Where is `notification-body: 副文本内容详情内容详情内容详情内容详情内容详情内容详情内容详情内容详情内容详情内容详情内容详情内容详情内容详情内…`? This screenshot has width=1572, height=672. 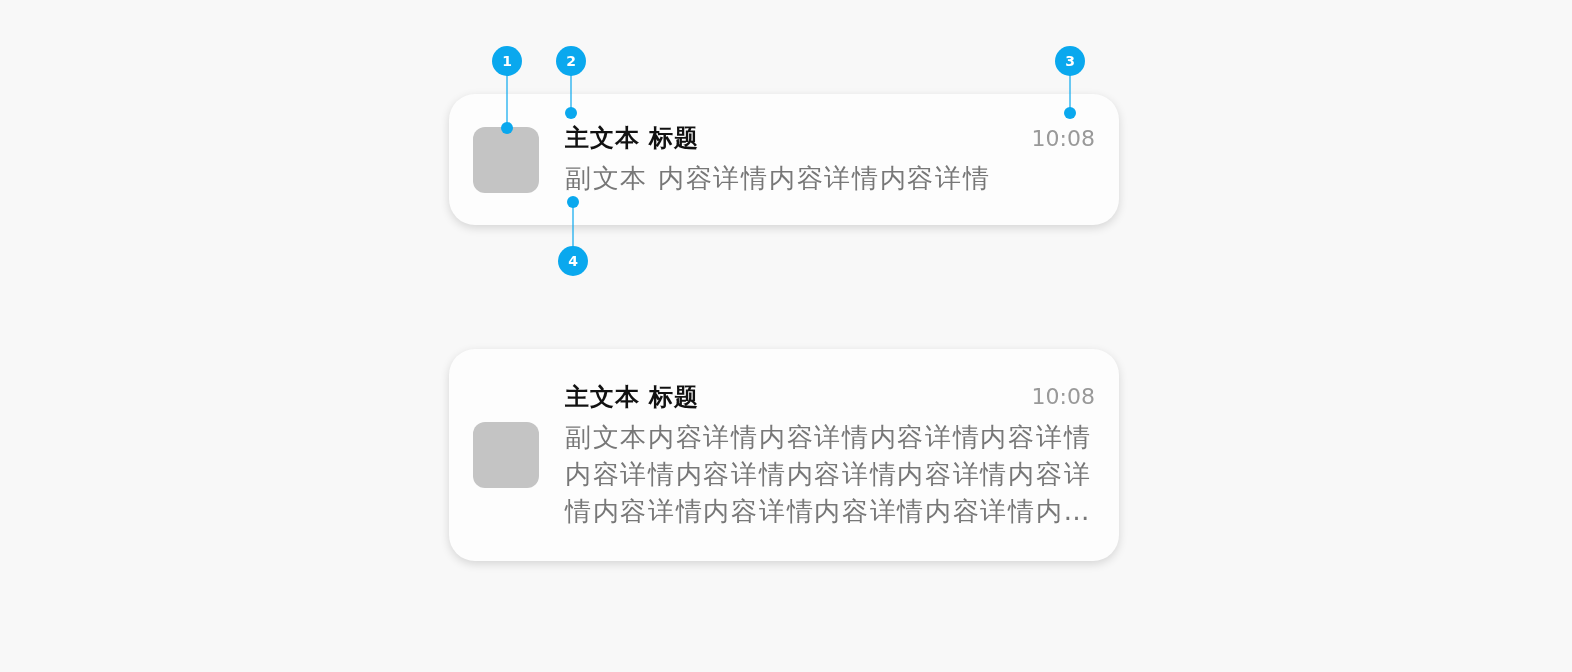
notification-body: 副文本内容详情内容详情内容详情内容详情内容详情内容详情内容详情内容详情内容详情内容详情内容详情内容详情内容详情内… is located at coordinates (829, 474).